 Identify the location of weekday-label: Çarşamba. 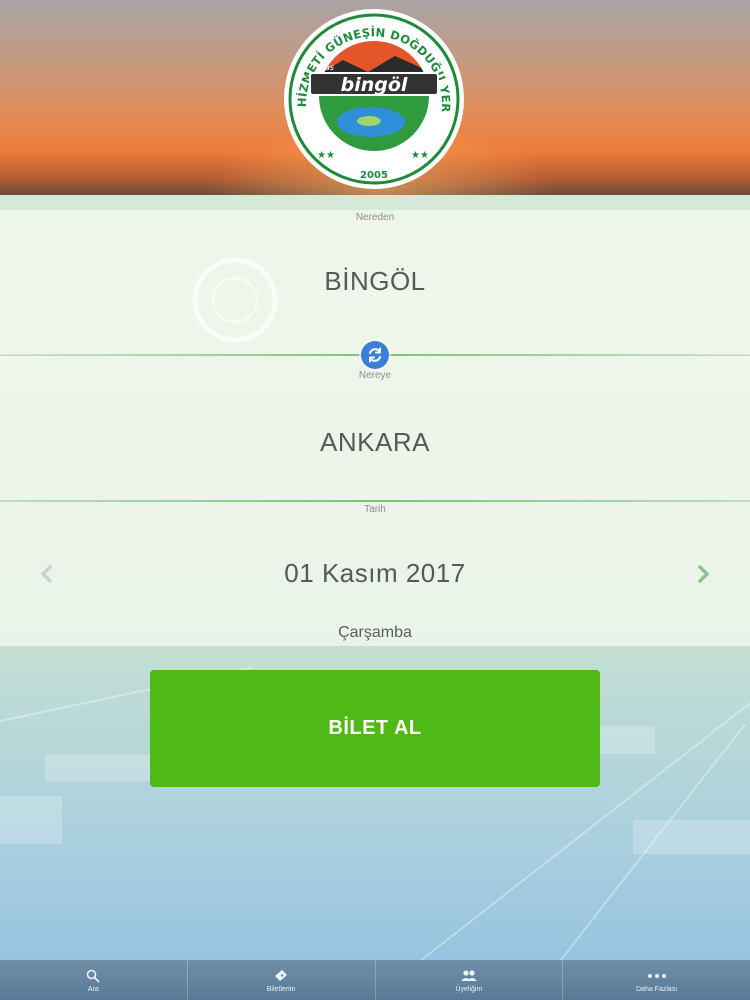
(375, 632).